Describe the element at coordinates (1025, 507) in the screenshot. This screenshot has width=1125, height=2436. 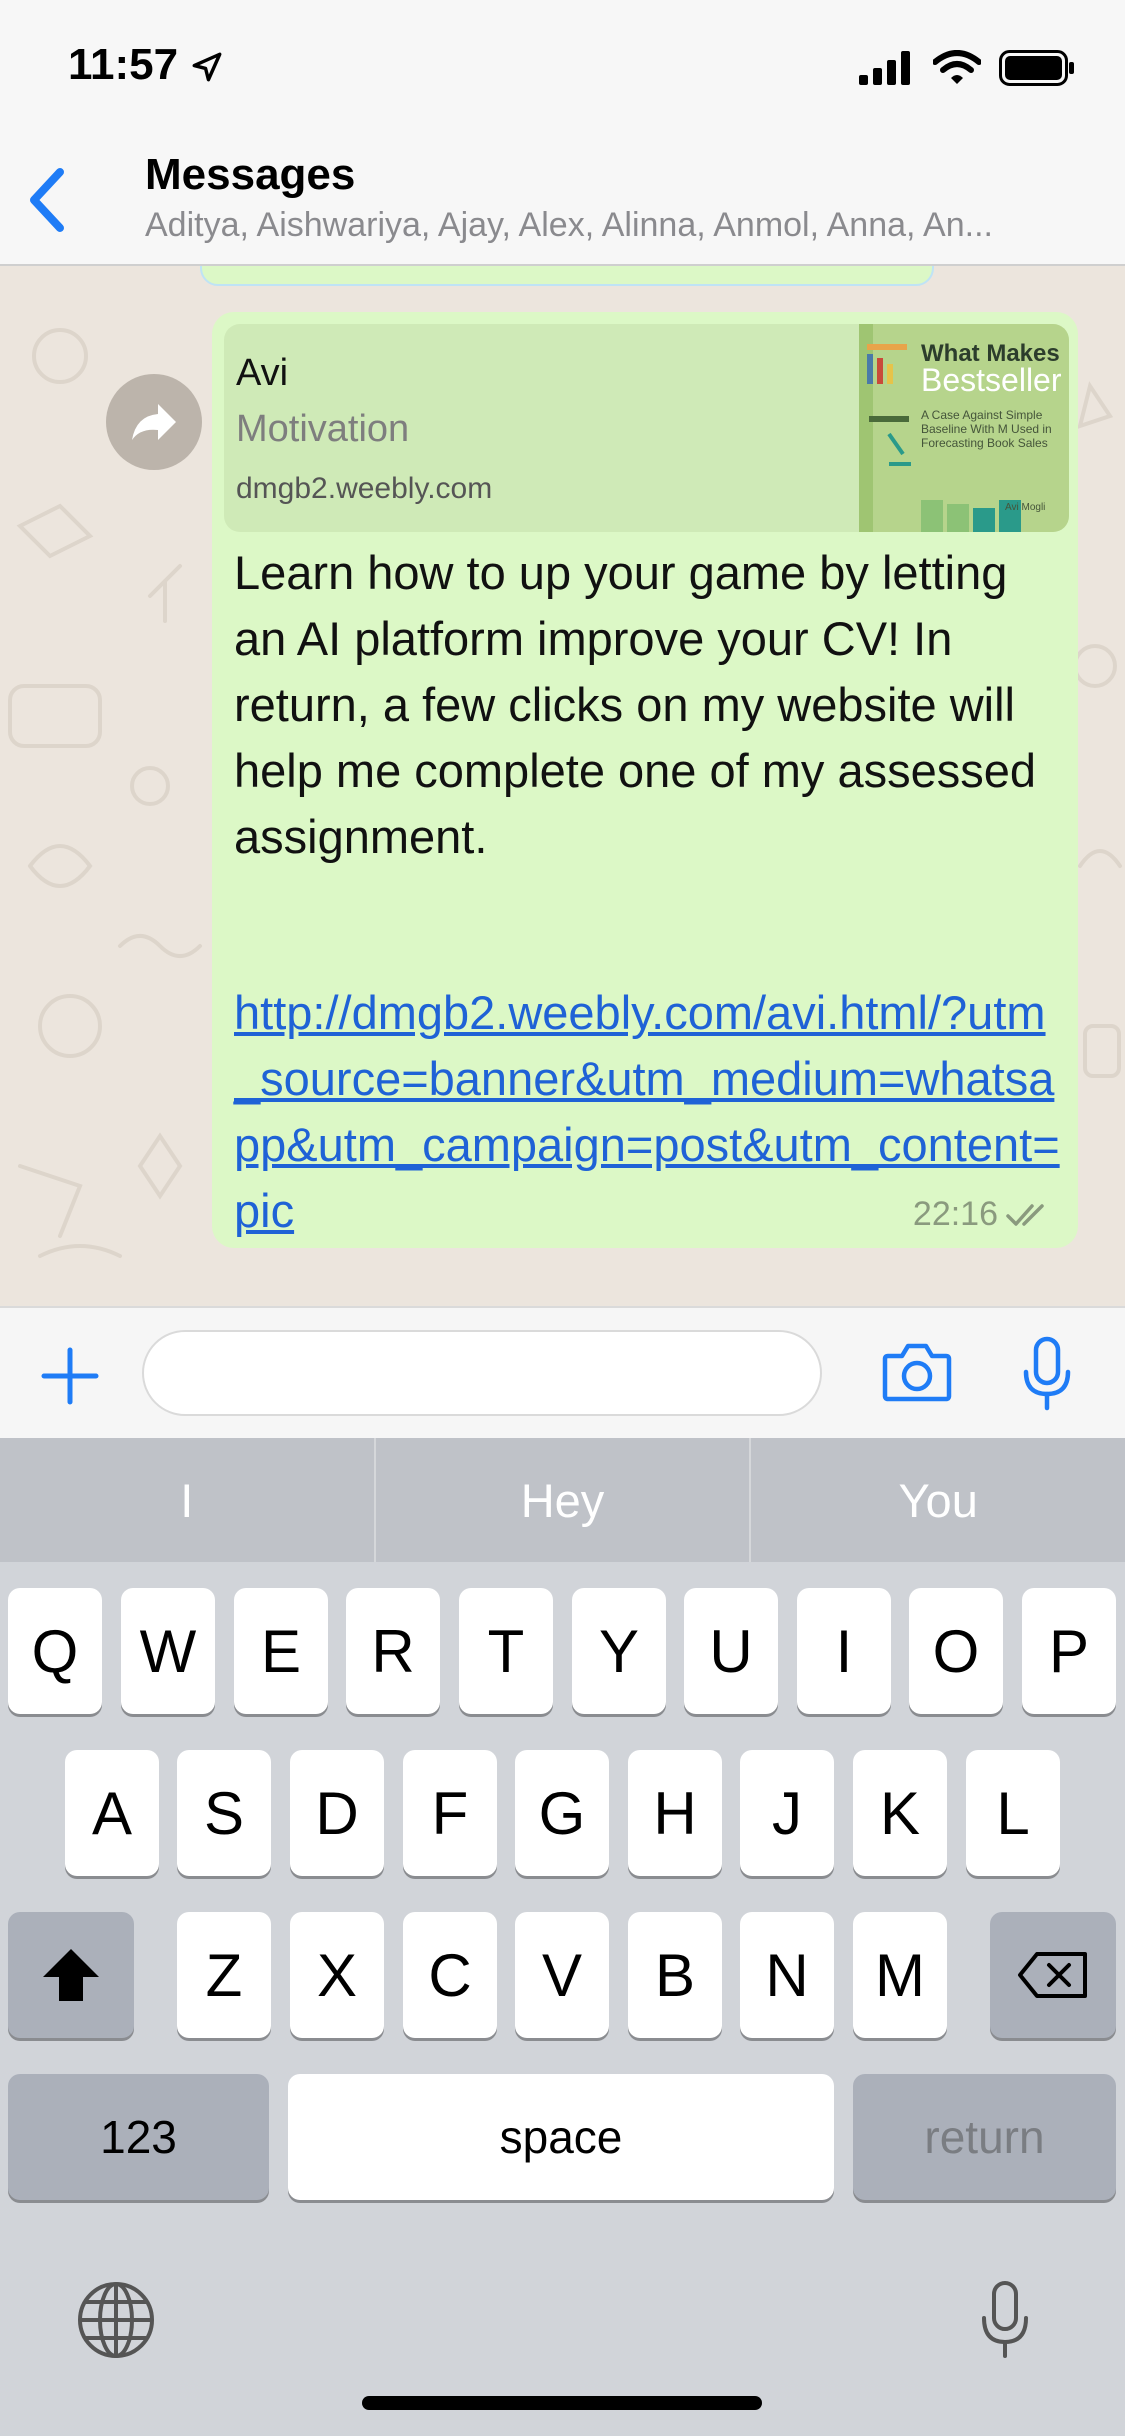
I see `thumbnail-text: Avi Mogli` at that location.